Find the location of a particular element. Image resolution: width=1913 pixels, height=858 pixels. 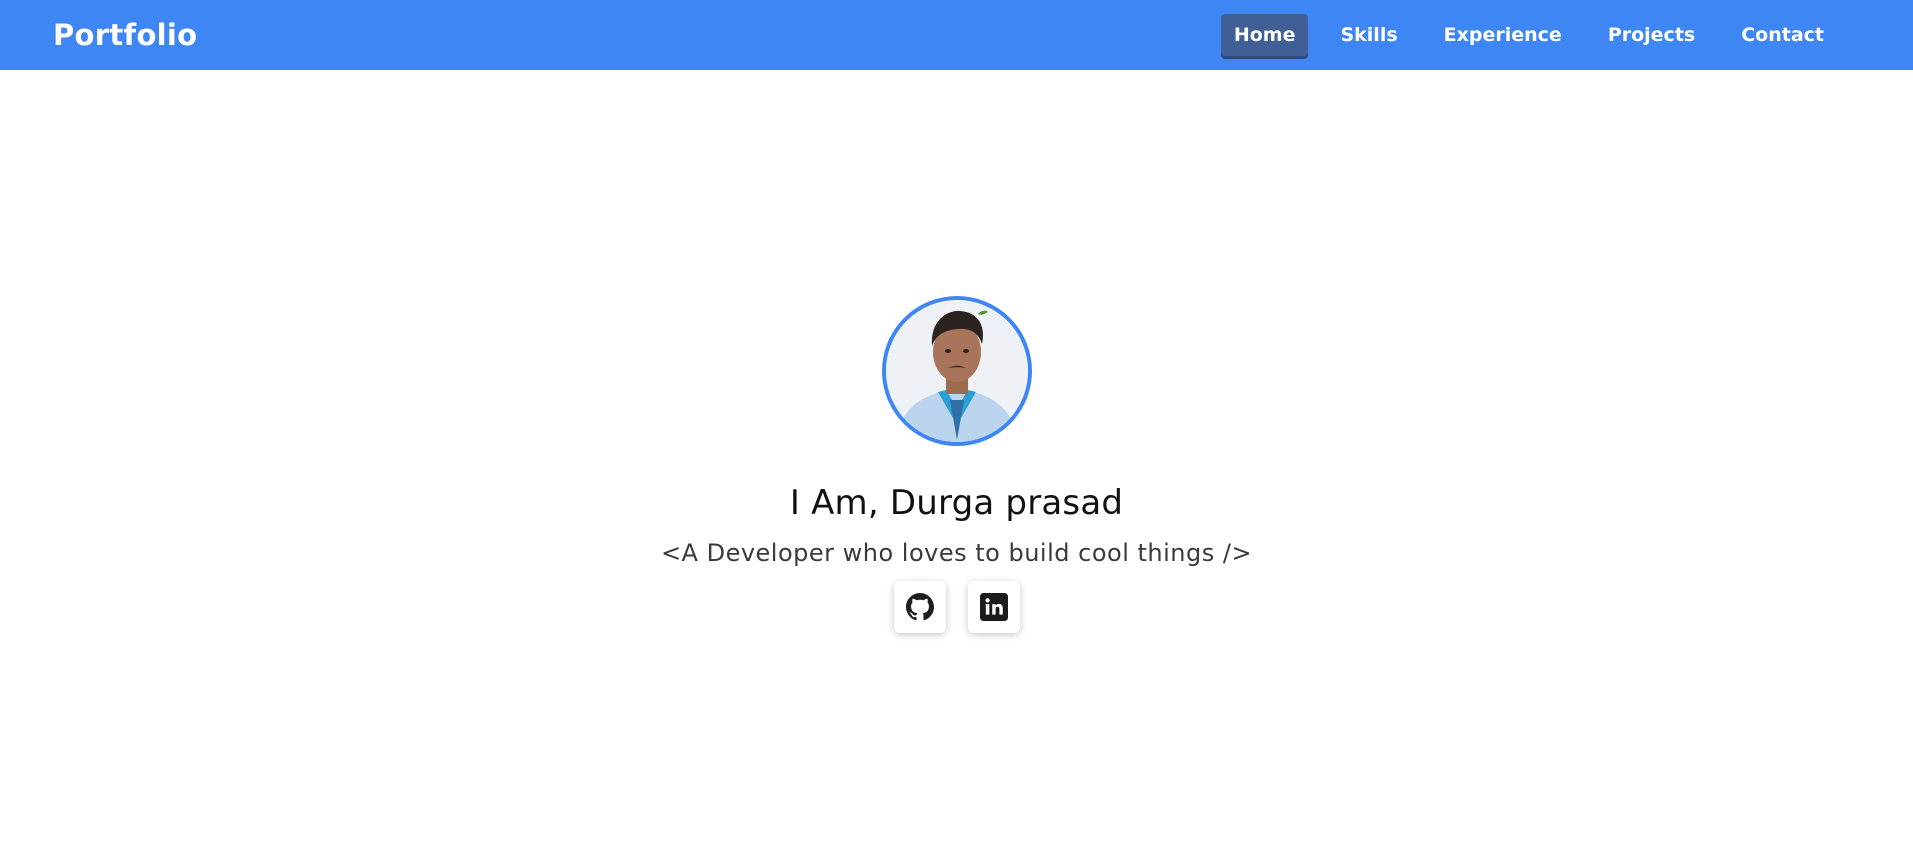

linkedin-button is located at coordinates (993, 607).